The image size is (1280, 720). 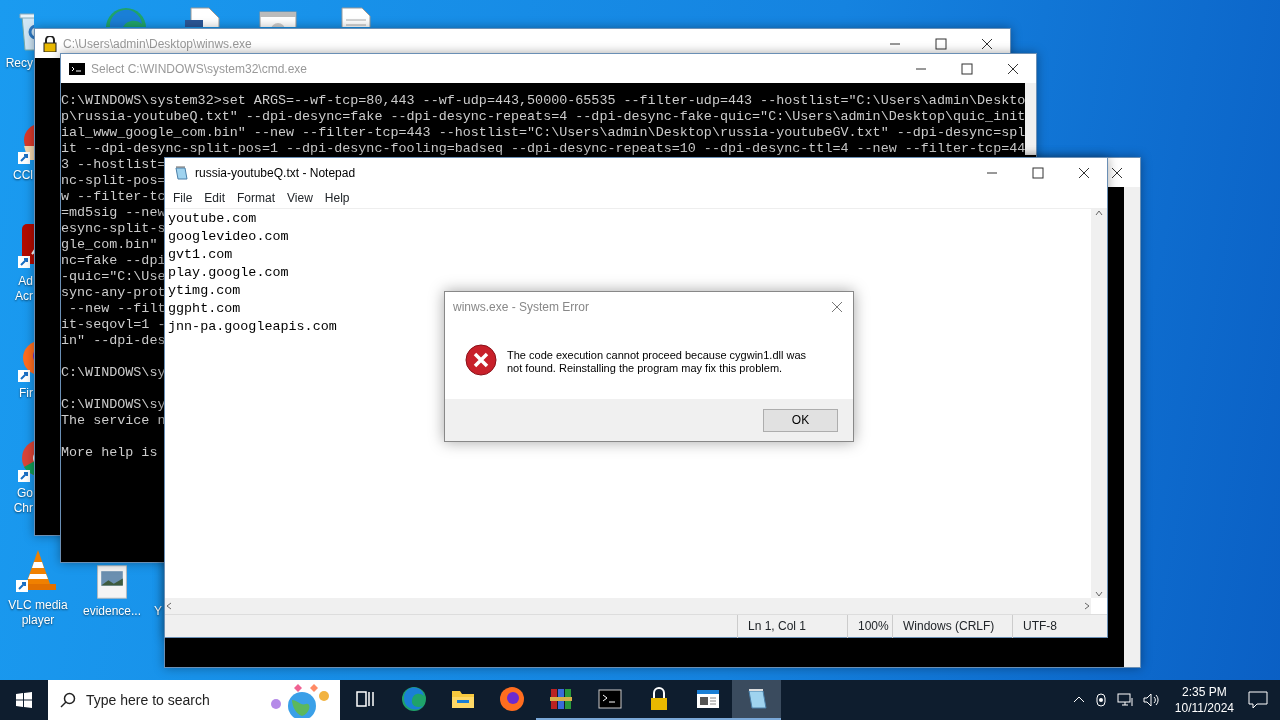 I want to click on console-line: More help is, so click(x=109, y=453).